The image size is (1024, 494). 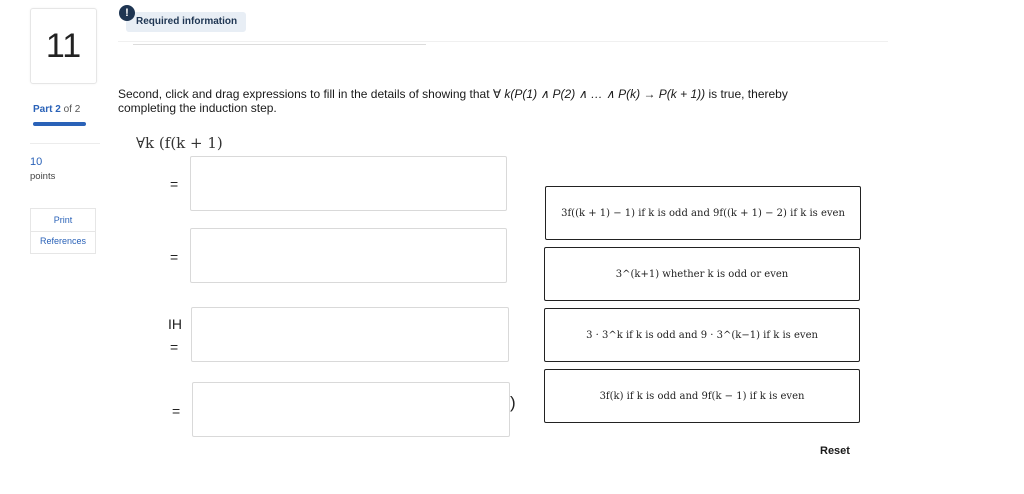 I want to click on required-information-badge: Required information, so click(x=186, y=22).